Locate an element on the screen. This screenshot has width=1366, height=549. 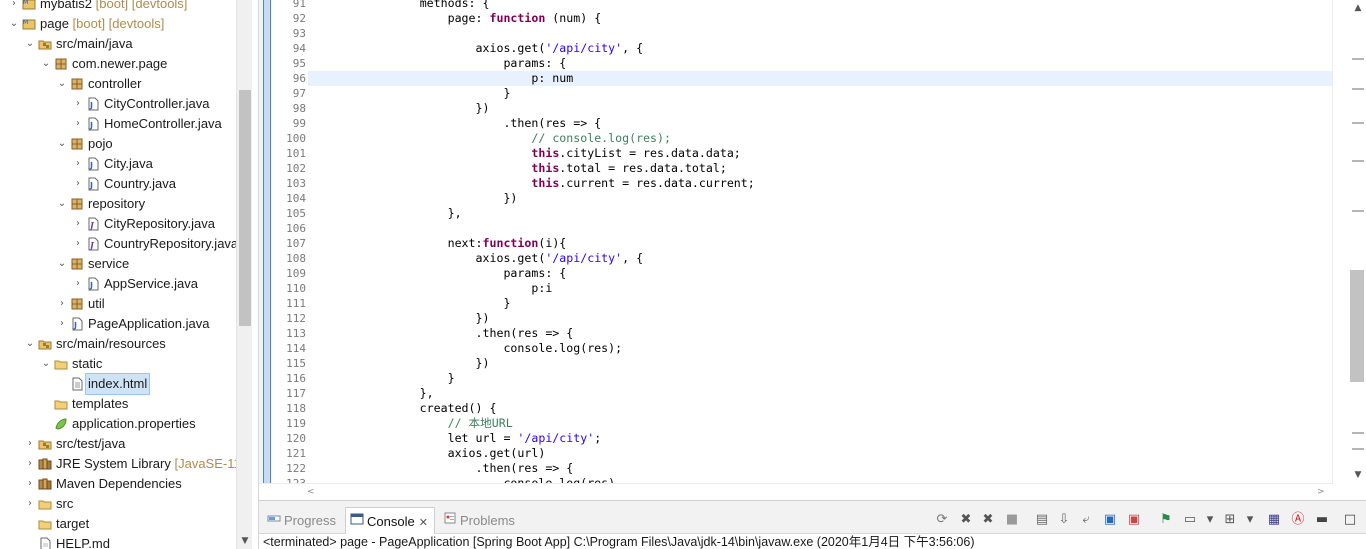
editor-vertical-scrollbar: ▲ ▼ is located at coordinates (1349, 241).